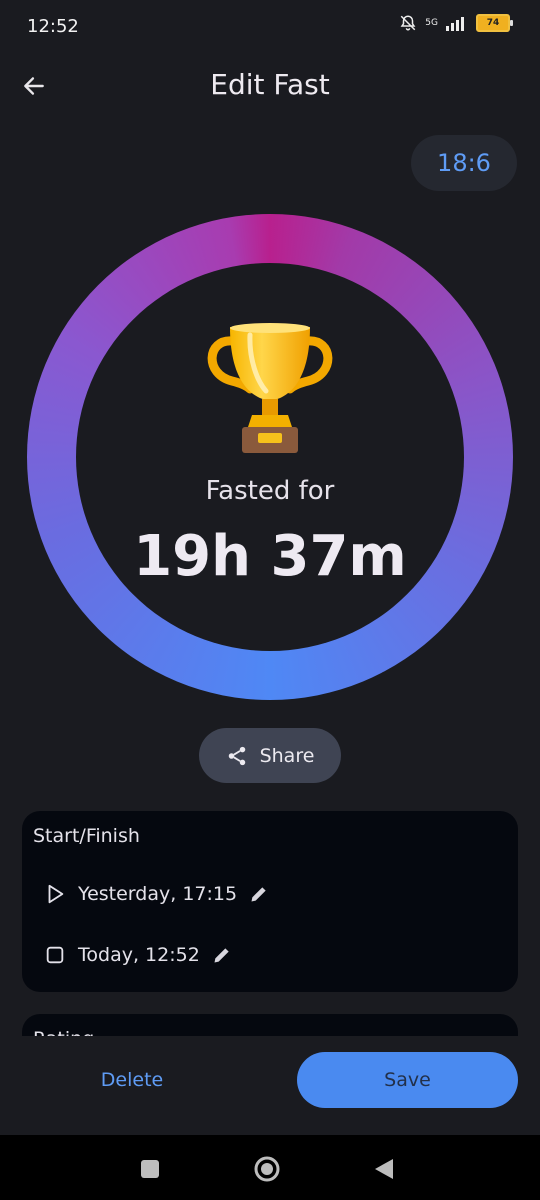 The height and width of the screenshot is (1200, 540). What do you see at coordinates (132, 1080) in the screenshot?
I see `delete-button: Delete` at bounding box center [132, 1080].